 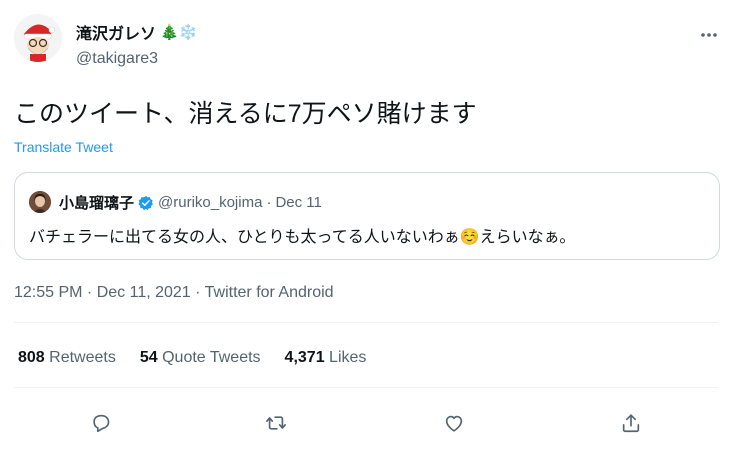 I want to click on like-button, so click(x=454, y=423).